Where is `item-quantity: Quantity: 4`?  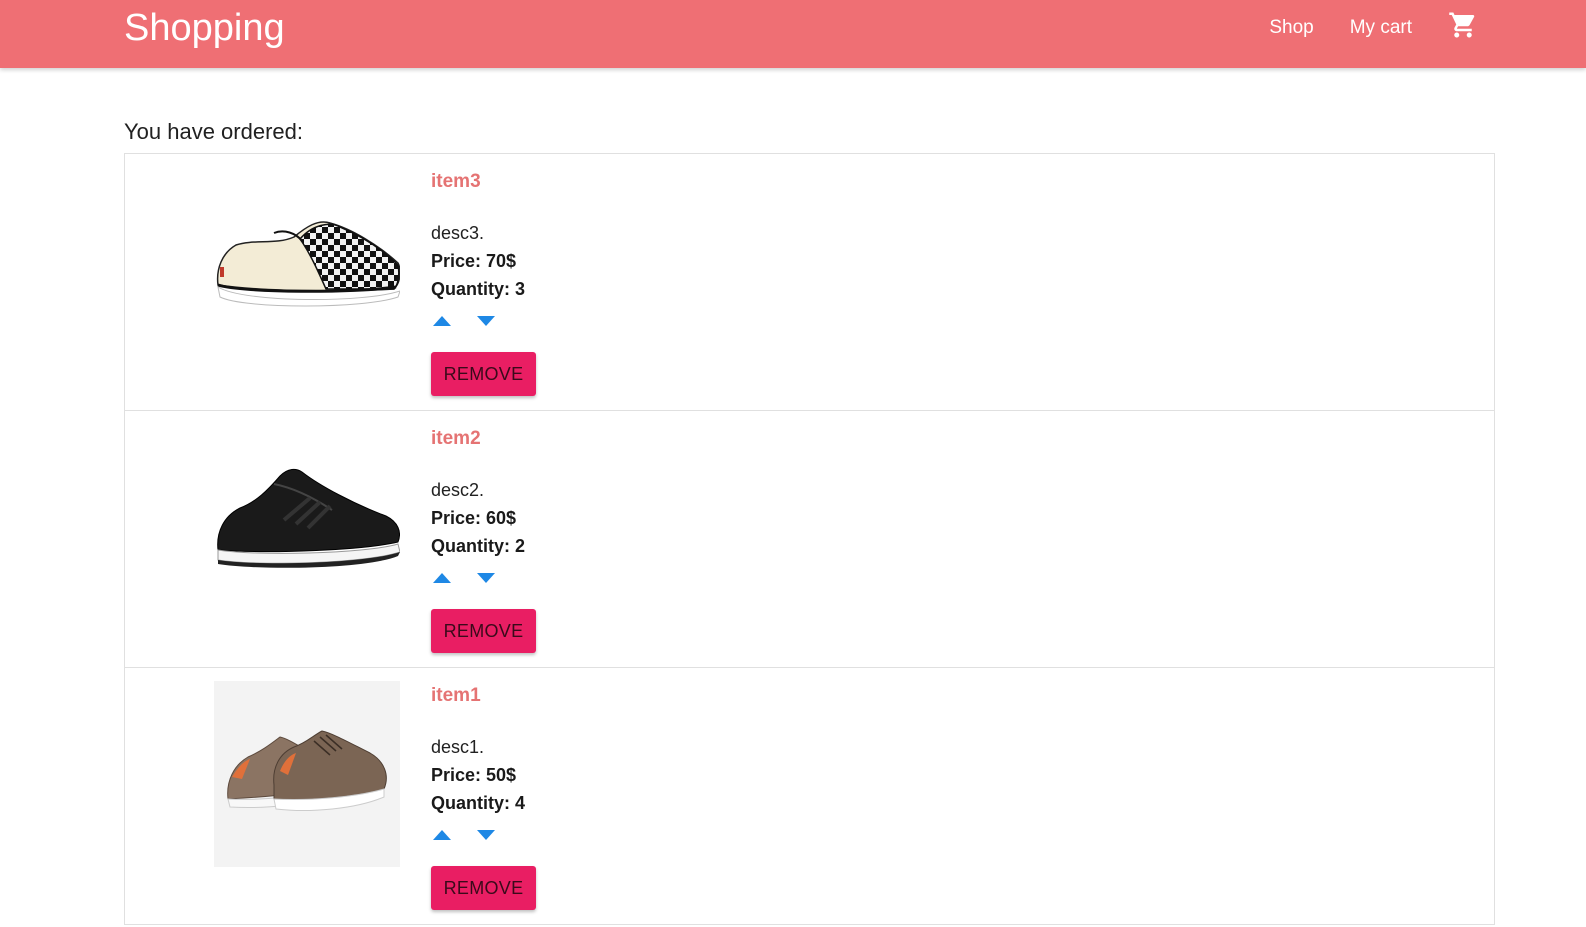 item-quantity: Quantity: 4 is located at coordinates (478, 803).